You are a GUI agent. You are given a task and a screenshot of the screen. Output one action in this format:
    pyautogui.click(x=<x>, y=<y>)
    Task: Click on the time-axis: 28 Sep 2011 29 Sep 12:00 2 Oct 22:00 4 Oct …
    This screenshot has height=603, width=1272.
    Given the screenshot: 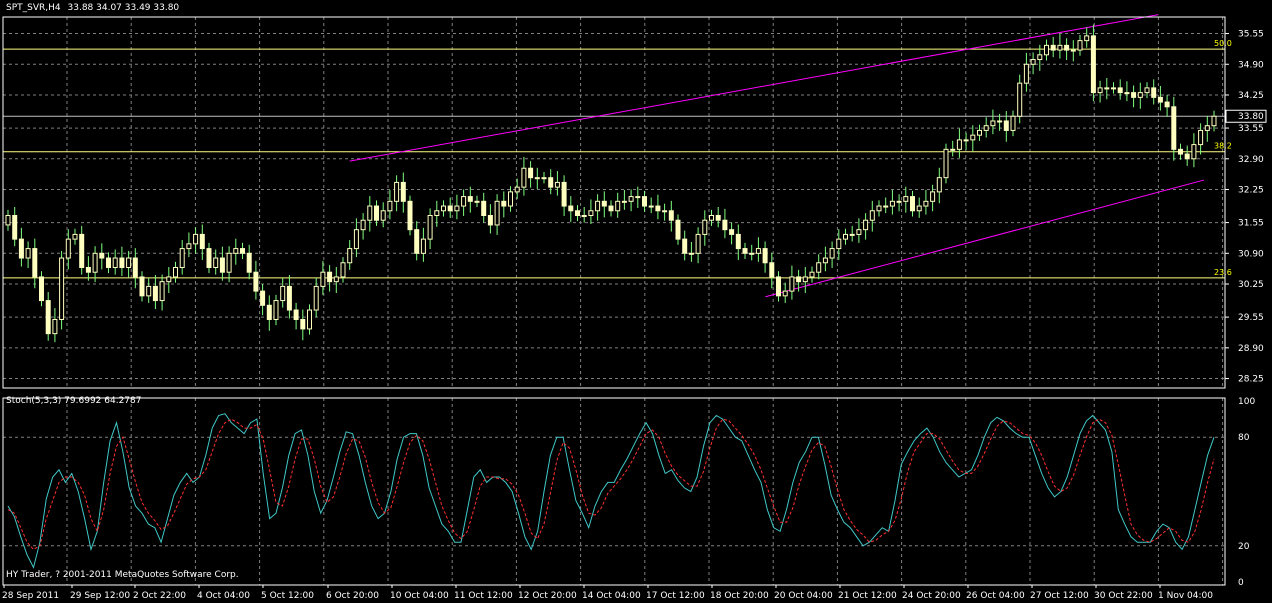 What is the action you would take?
    pyautogui.click(x=607, y=593)
    